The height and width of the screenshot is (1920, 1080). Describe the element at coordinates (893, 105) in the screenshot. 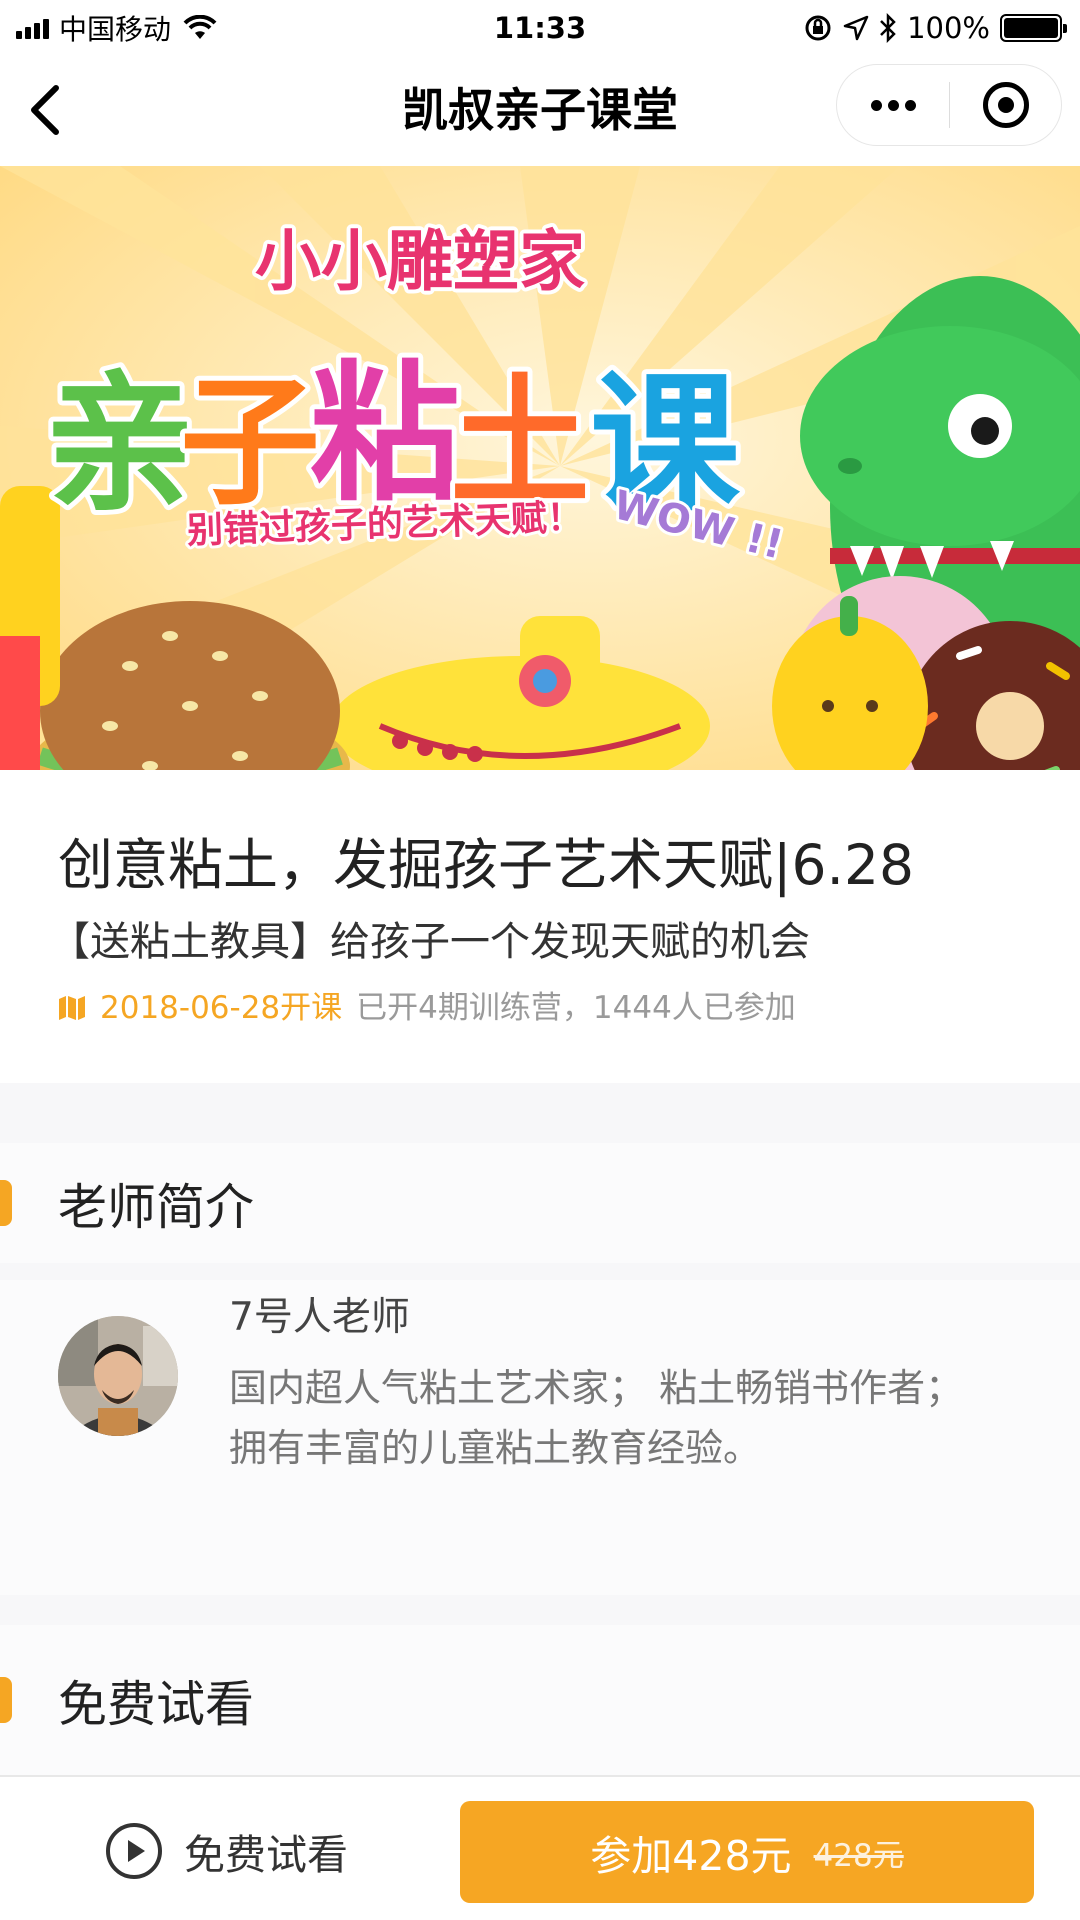

I see `more-button` at that location.